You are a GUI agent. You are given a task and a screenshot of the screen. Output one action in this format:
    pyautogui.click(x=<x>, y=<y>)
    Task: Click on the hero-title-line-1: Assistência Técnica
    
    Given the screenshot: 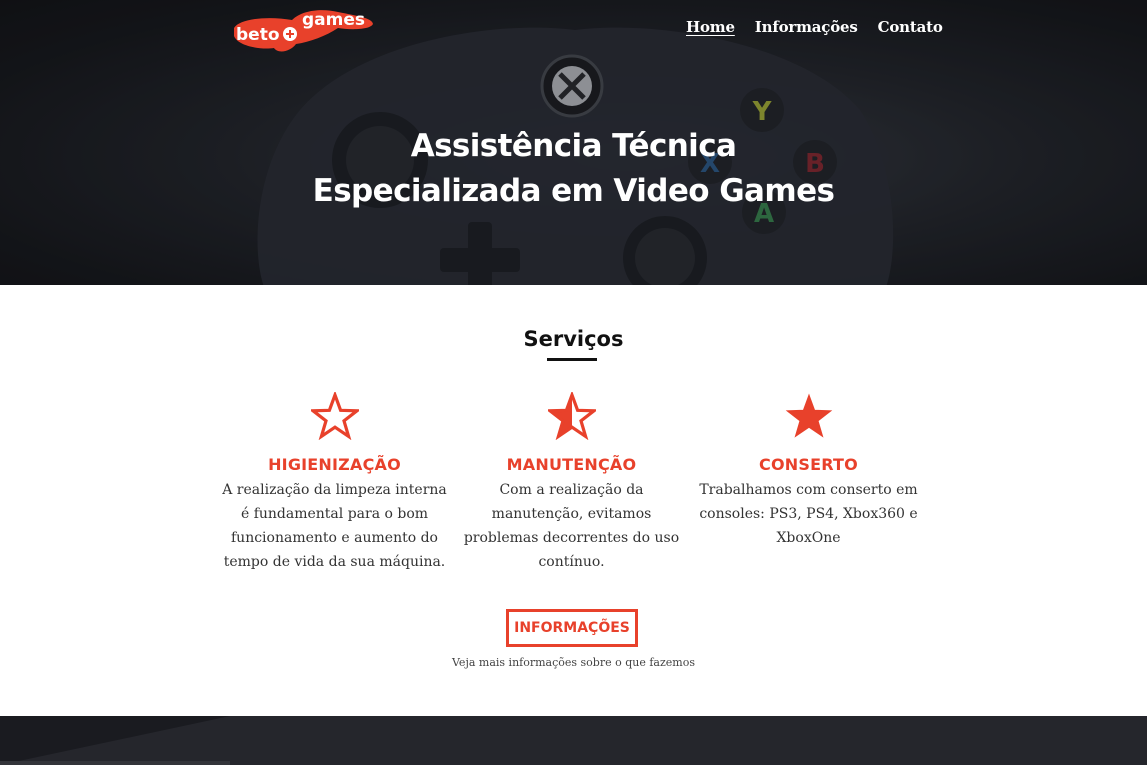 What is the action you would take?
    pyautogui.click(x=573, y=146)
    